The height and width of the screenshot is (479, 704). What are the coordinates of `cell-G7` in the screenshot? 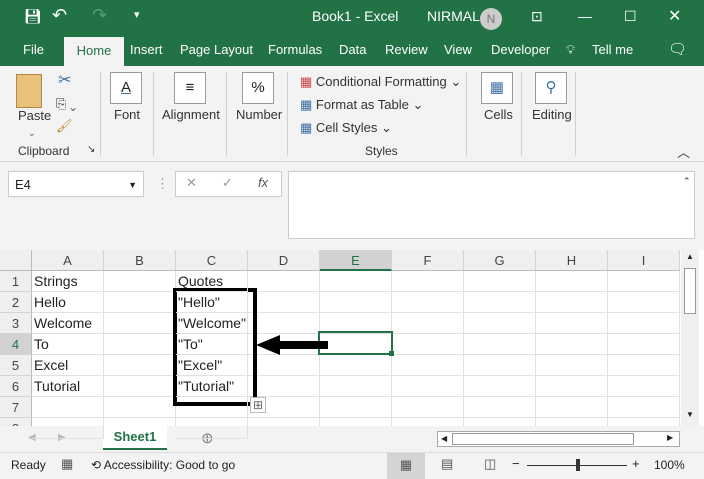 It's located at (500, 407).